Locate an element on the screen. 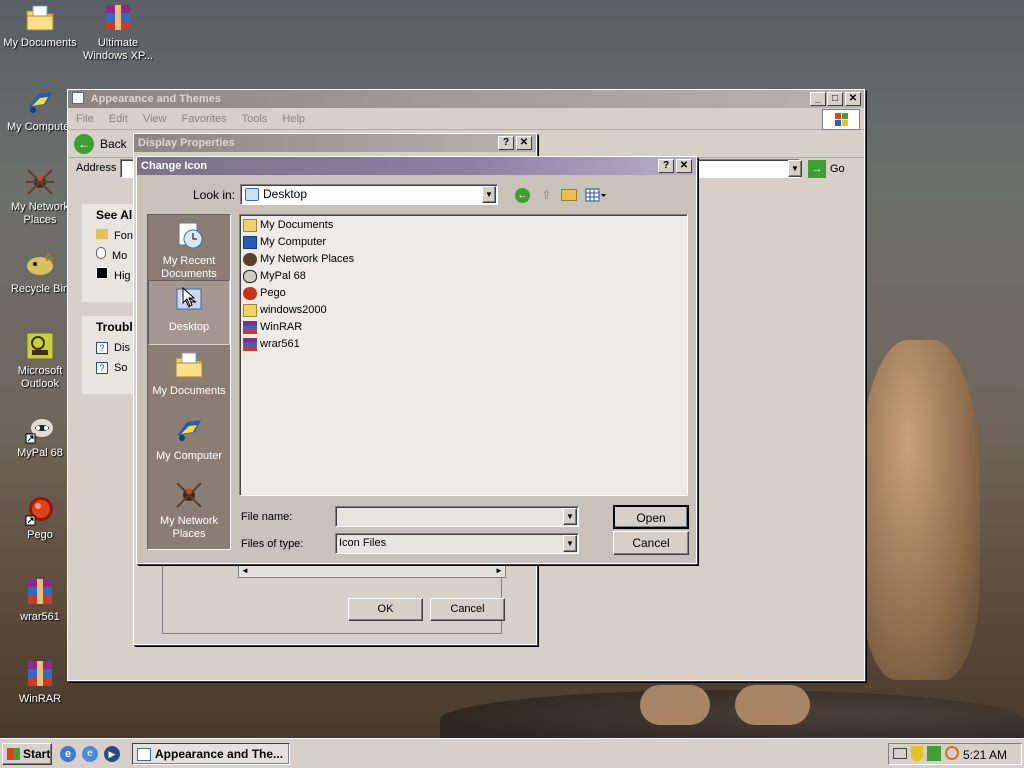 This screenshot has width=1024, height=768. look-in-select: Desktop ▼ is located at coordinates (369, 194).